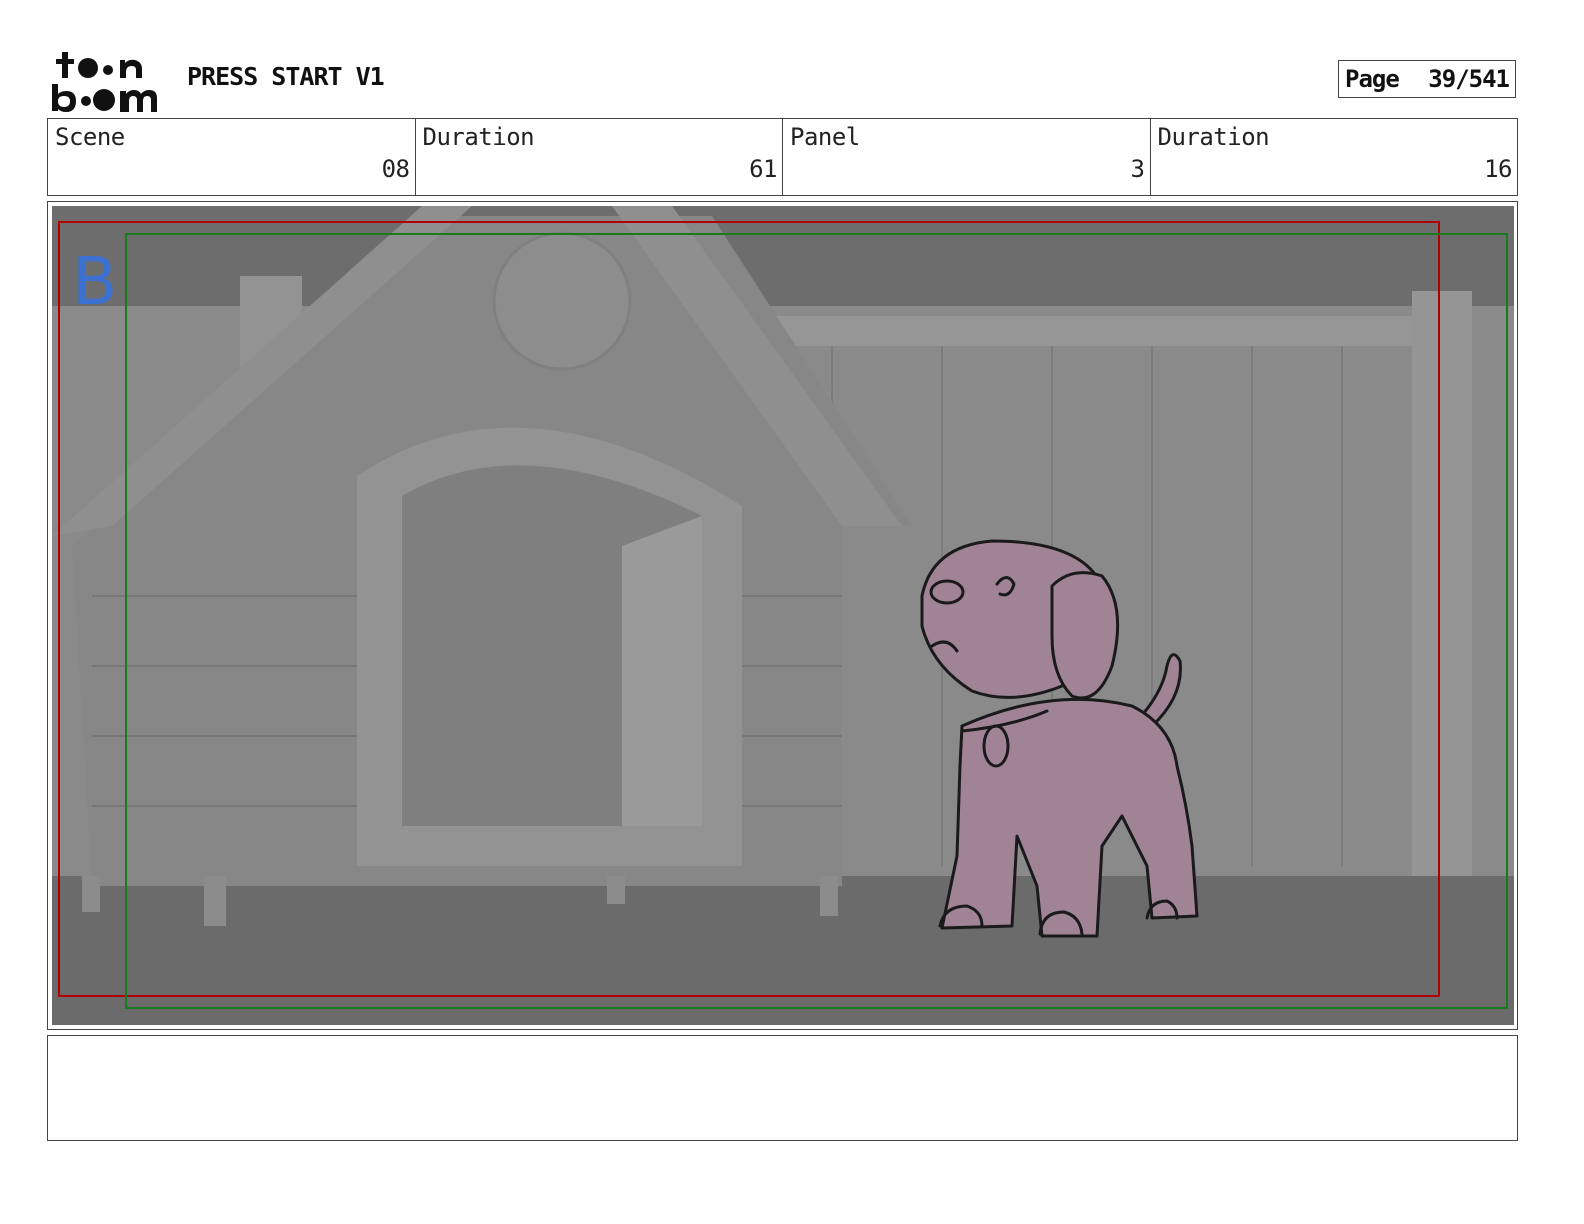  I want to click on panel-value: 3, so click(1137, 169).